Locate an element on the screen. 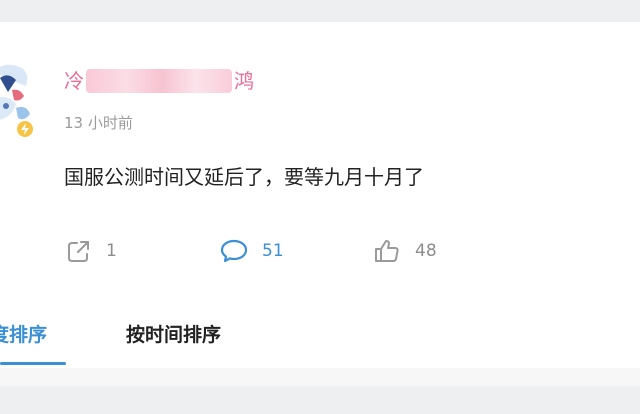  tab-label: 按时间排序 is located at coordinates (174, 335).